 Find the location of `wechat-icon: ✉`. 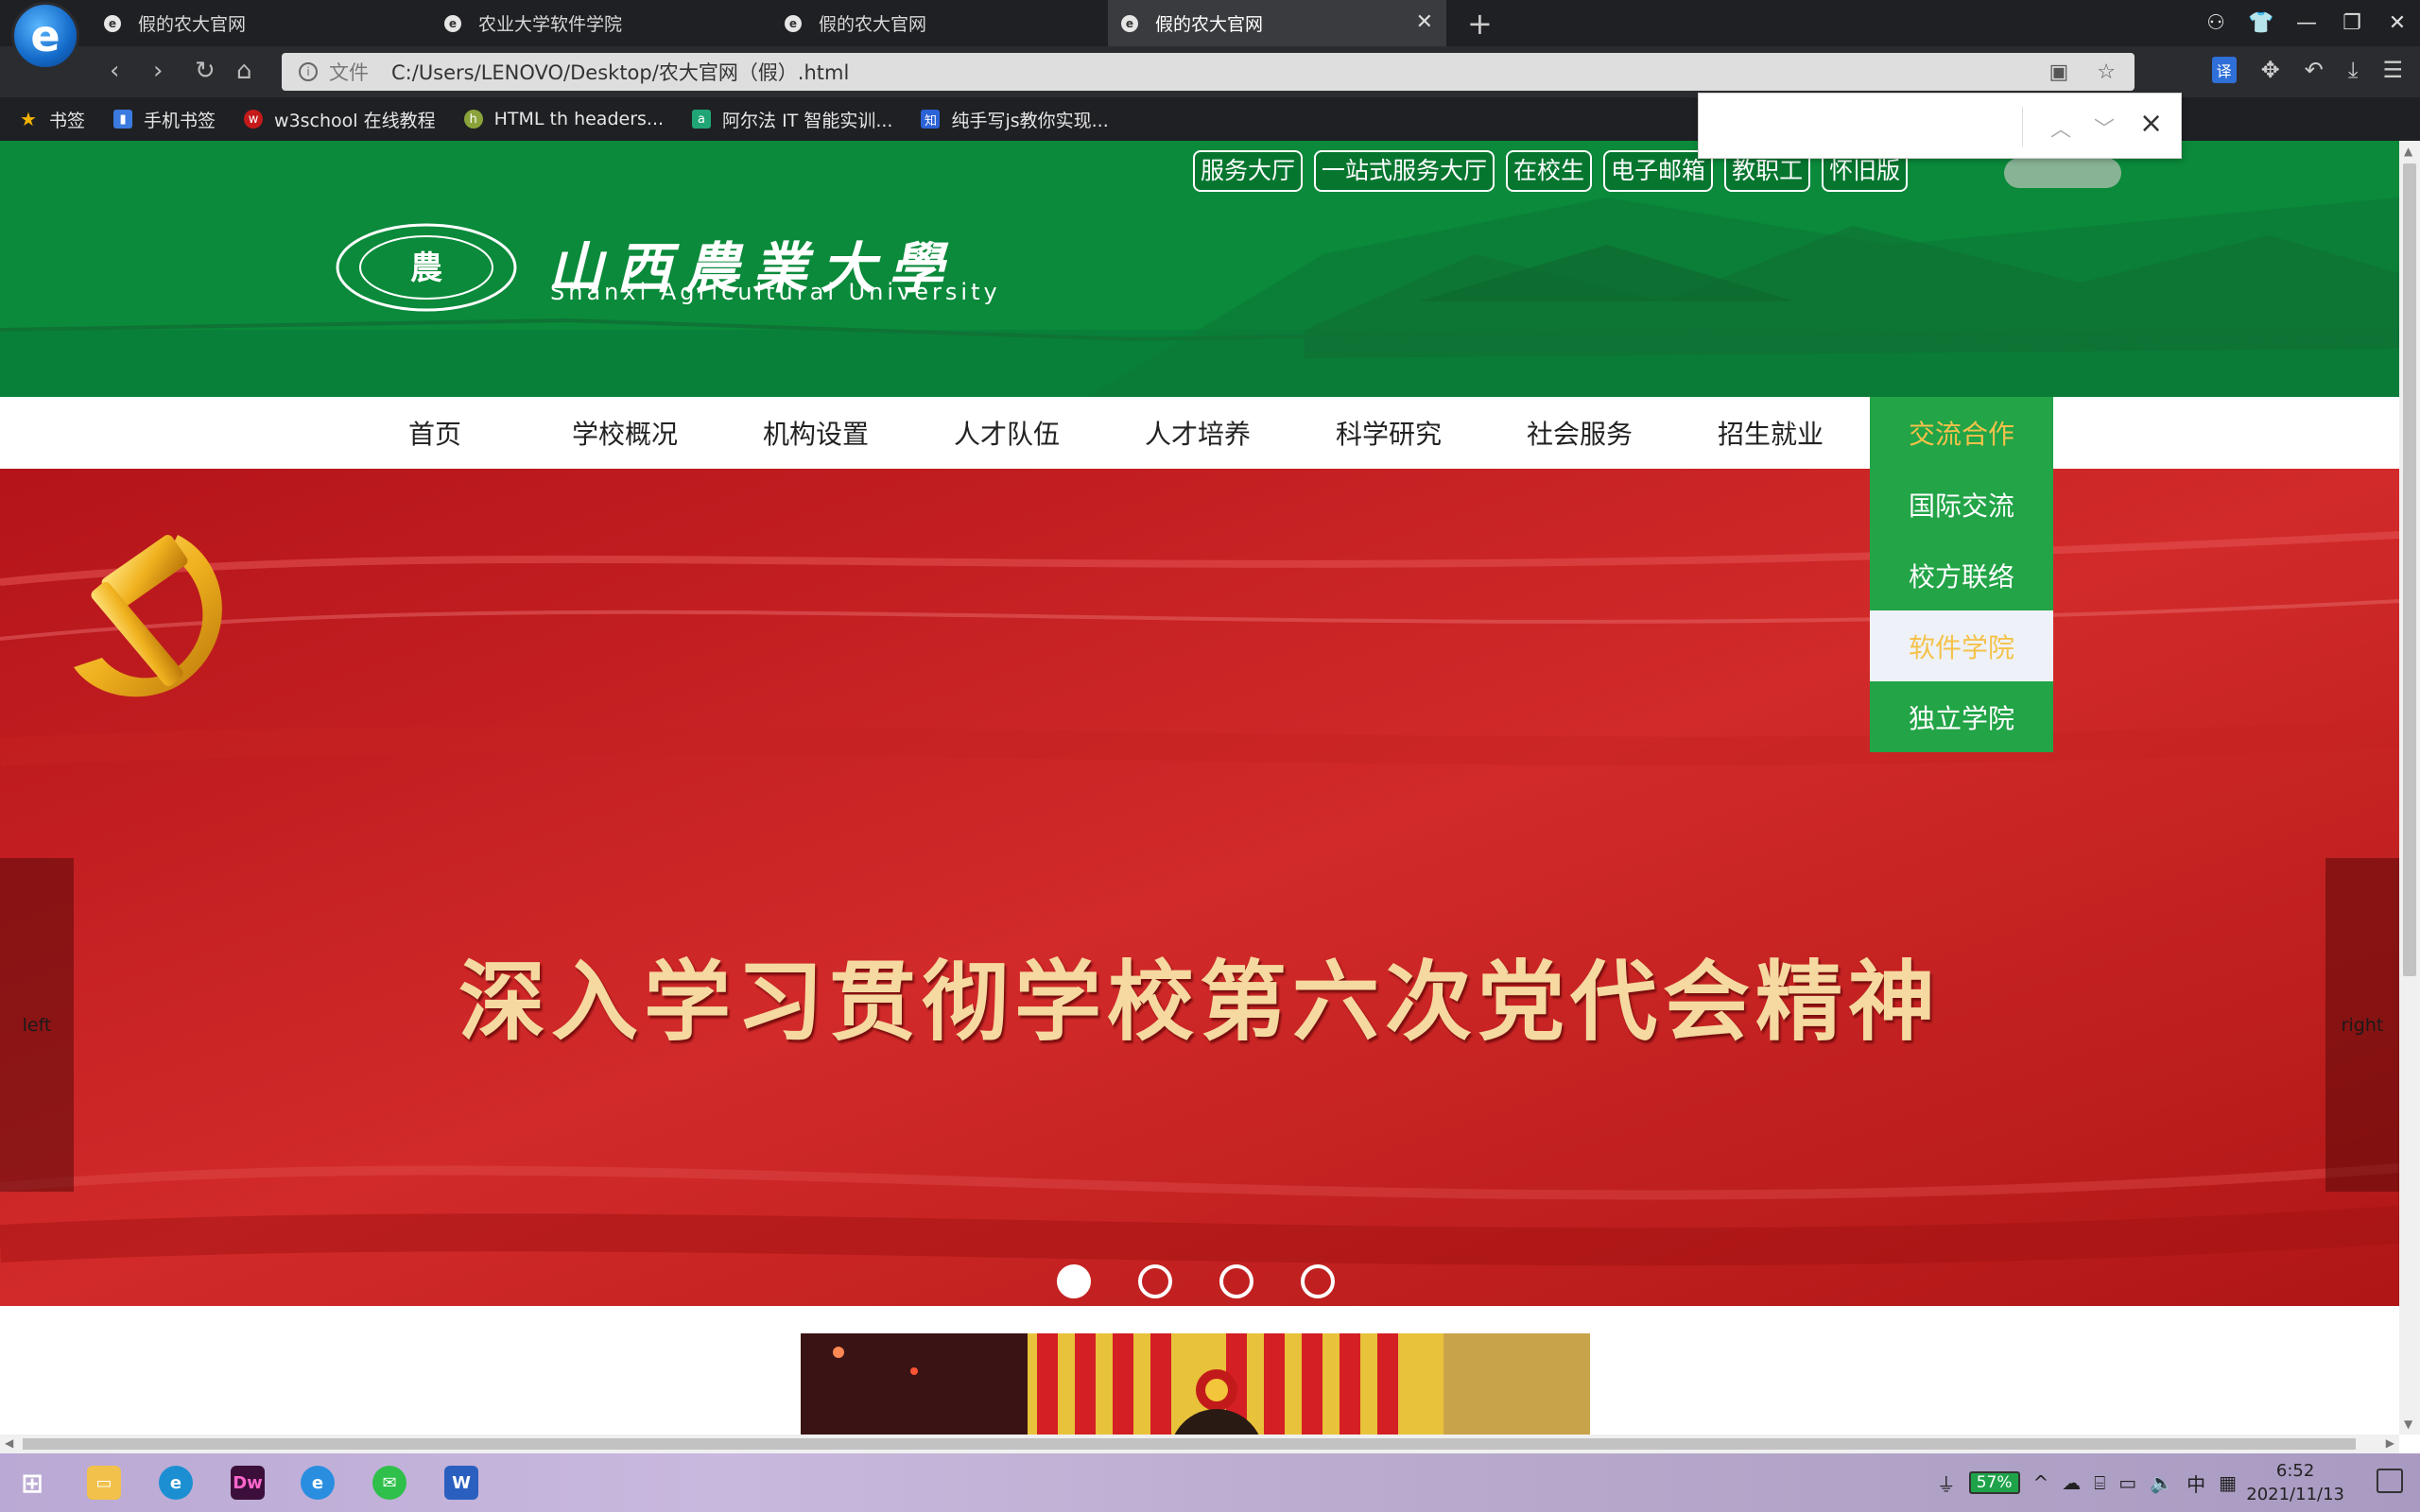

wechat-icon: ✉ is located at coordinates (389, 1483).